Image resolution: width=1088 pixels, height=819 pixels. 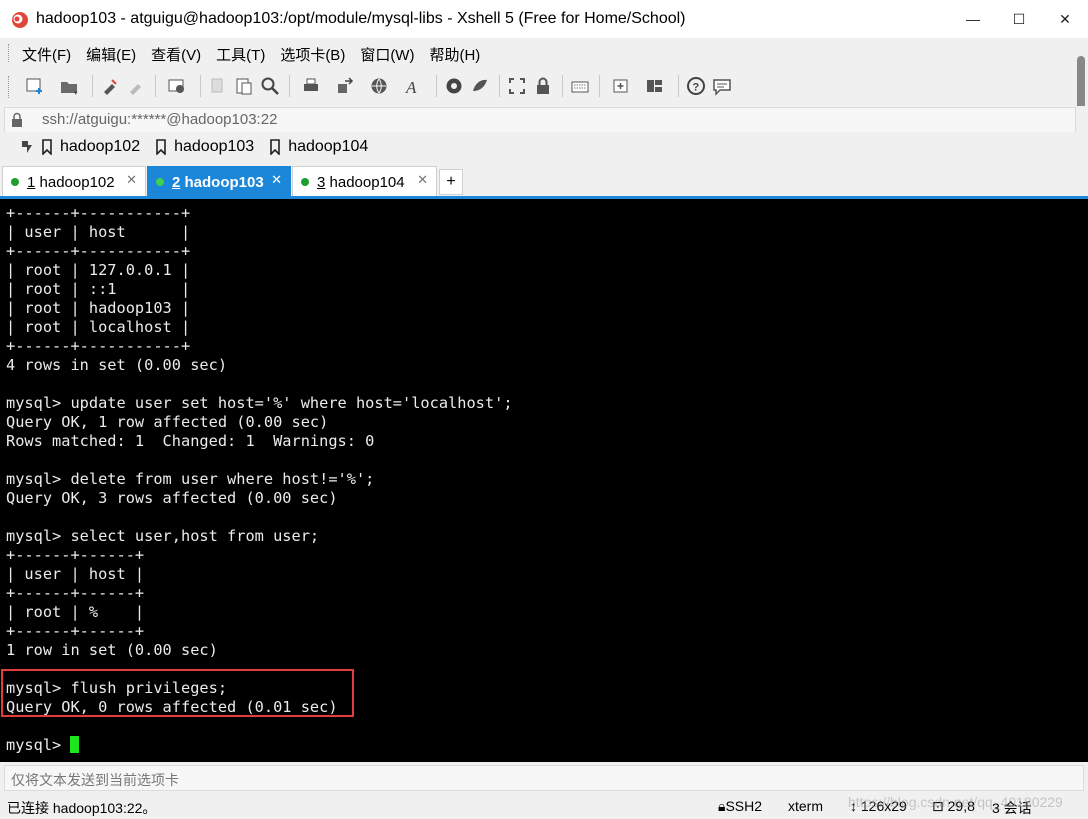 What do you see at coordinates (110, 86) in the screenshot?
I see `connect-icon` at bounding box center [110, 86].